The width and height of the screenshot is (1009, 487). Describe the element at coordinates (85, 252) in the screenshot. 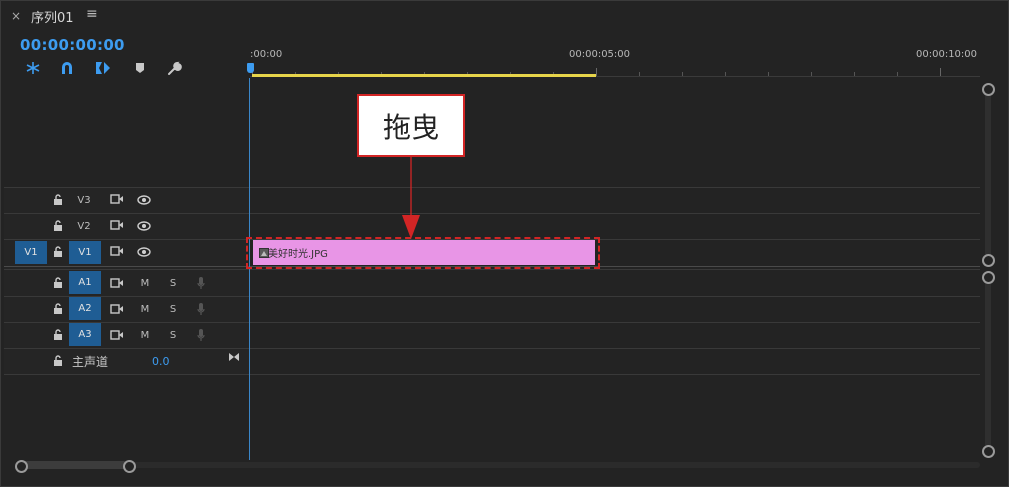

I see `track-label-v1: V1` at that location.